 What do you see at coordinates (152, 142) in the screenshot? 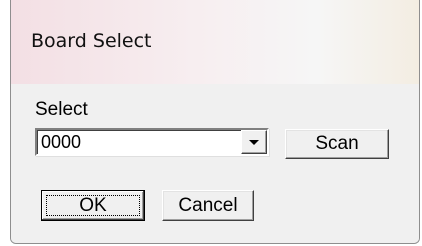
I see `board-select-combobox: 0000` at bounding box center [152, 142].